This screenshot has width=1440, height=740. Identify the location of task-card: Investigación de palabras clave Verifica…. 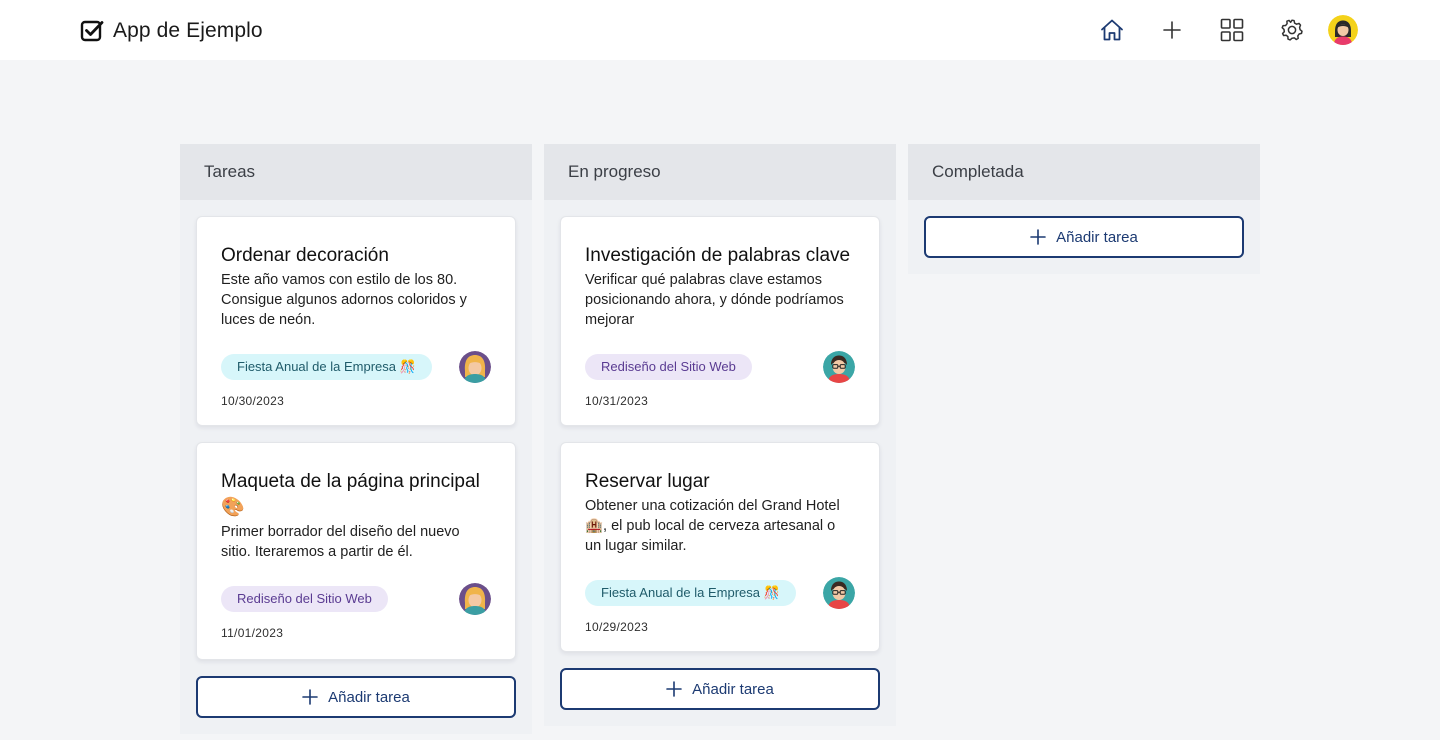
(720, 321).